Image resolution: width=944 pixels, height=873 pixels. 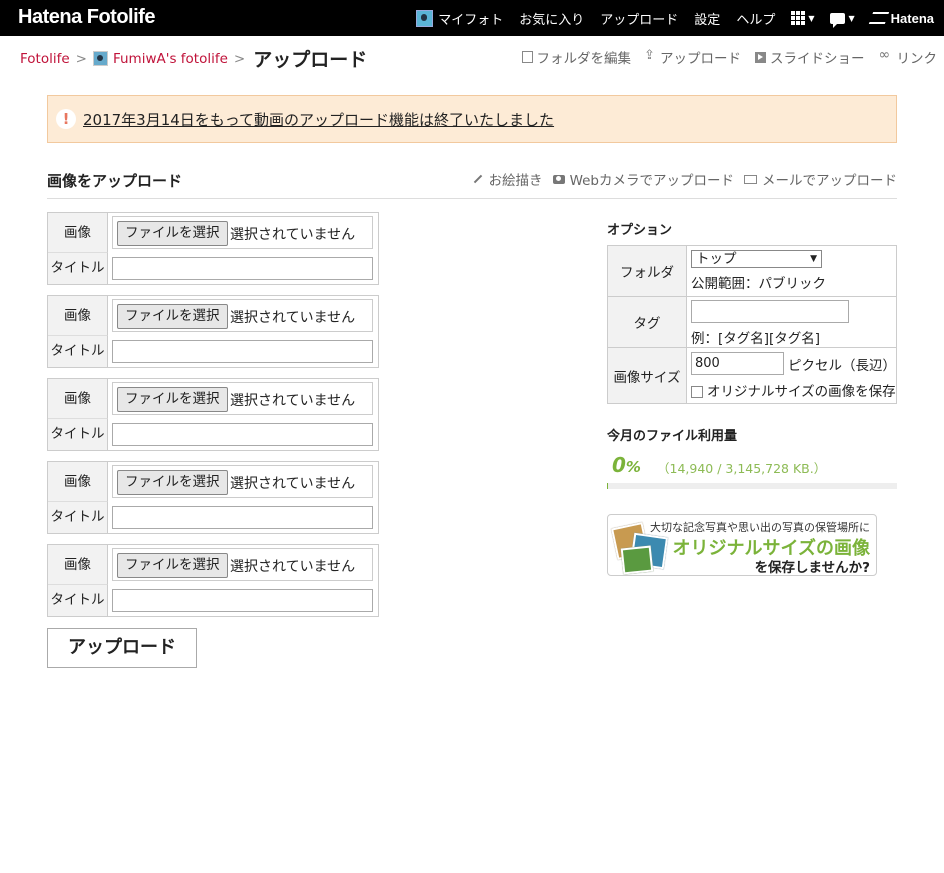 I want to click on slideshow-link: スライドショー, so click(x=810, y=57).